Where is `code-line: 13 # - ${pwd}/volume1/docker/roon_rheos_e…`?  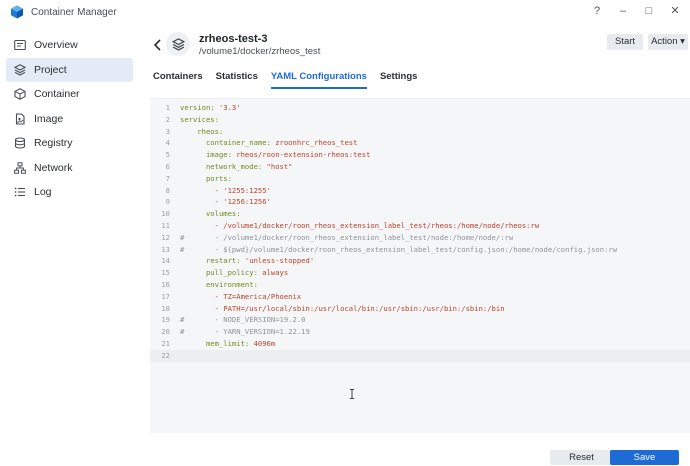 code-line: 13 # - ${pwd}/volume1/docker/roon_rheos_e… is located at coordinates (420, 250).